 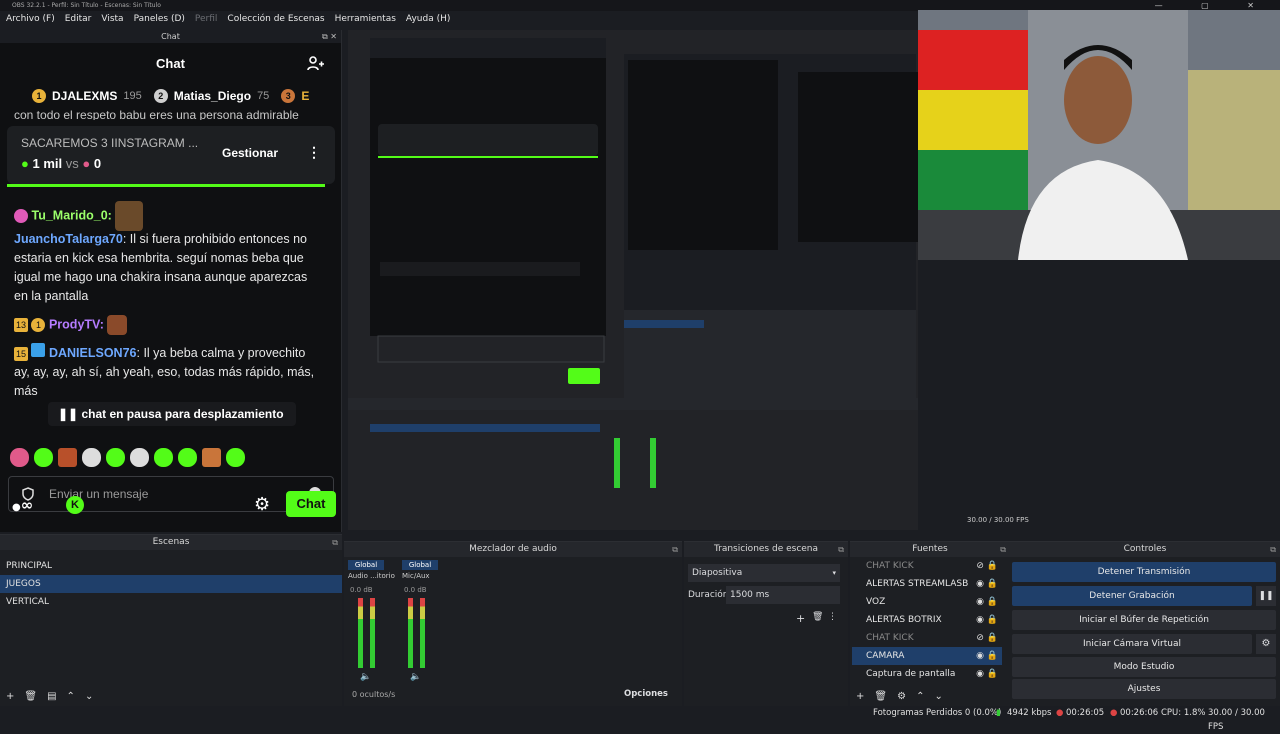 I want to click on source-item: ALERTAS STREAMLASB ◉ 🔒, so click(x=927, y=584).